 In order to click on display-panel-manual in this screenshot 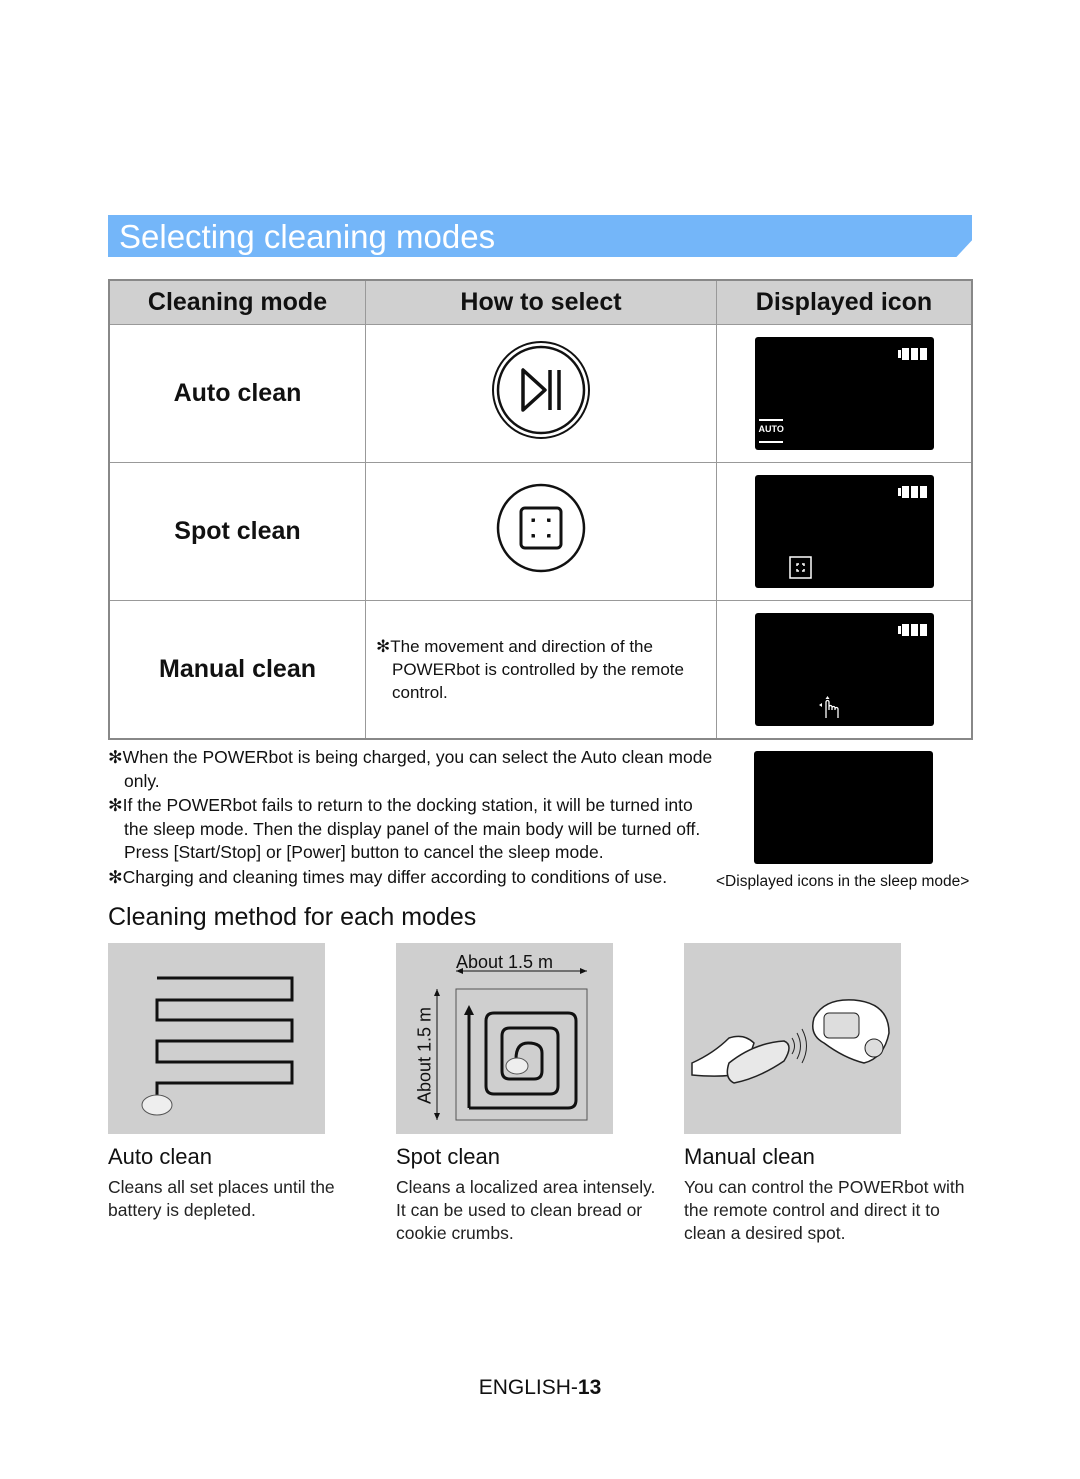, I will do `click(844, 669)`.